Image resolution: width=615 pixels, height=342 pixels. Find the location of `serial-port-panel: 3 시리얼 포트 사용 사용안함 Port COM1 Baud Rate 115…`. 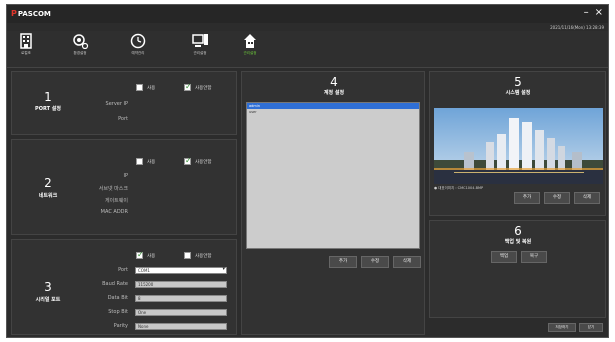

serial-port-panel: 3 시리얼 포트 사용 사용안함 Port COM1 Baud Rate 115… is located at coordinates (124, 287).